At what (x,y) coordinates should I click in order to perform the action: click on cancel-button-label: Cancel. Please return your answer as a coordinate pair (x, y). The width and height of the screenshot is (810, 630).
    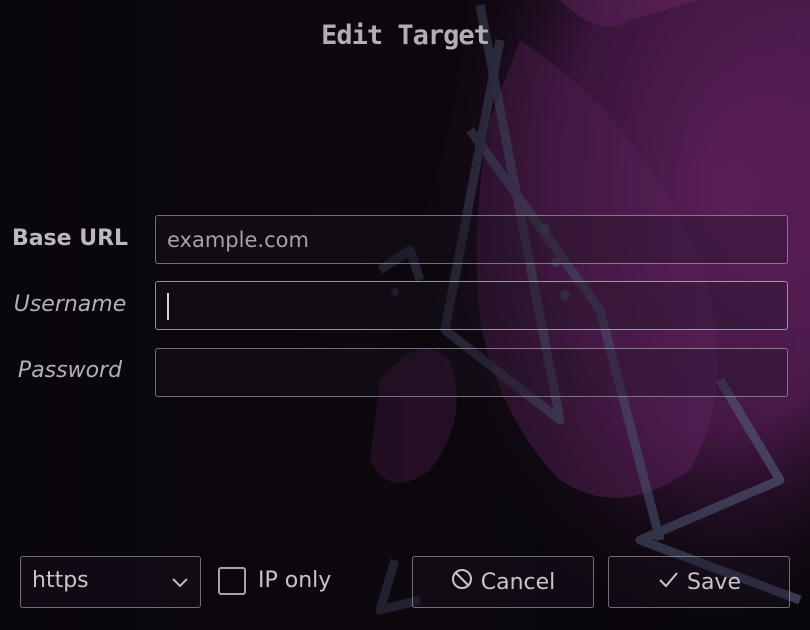
    Looking at the image, I should click on (518, 582).